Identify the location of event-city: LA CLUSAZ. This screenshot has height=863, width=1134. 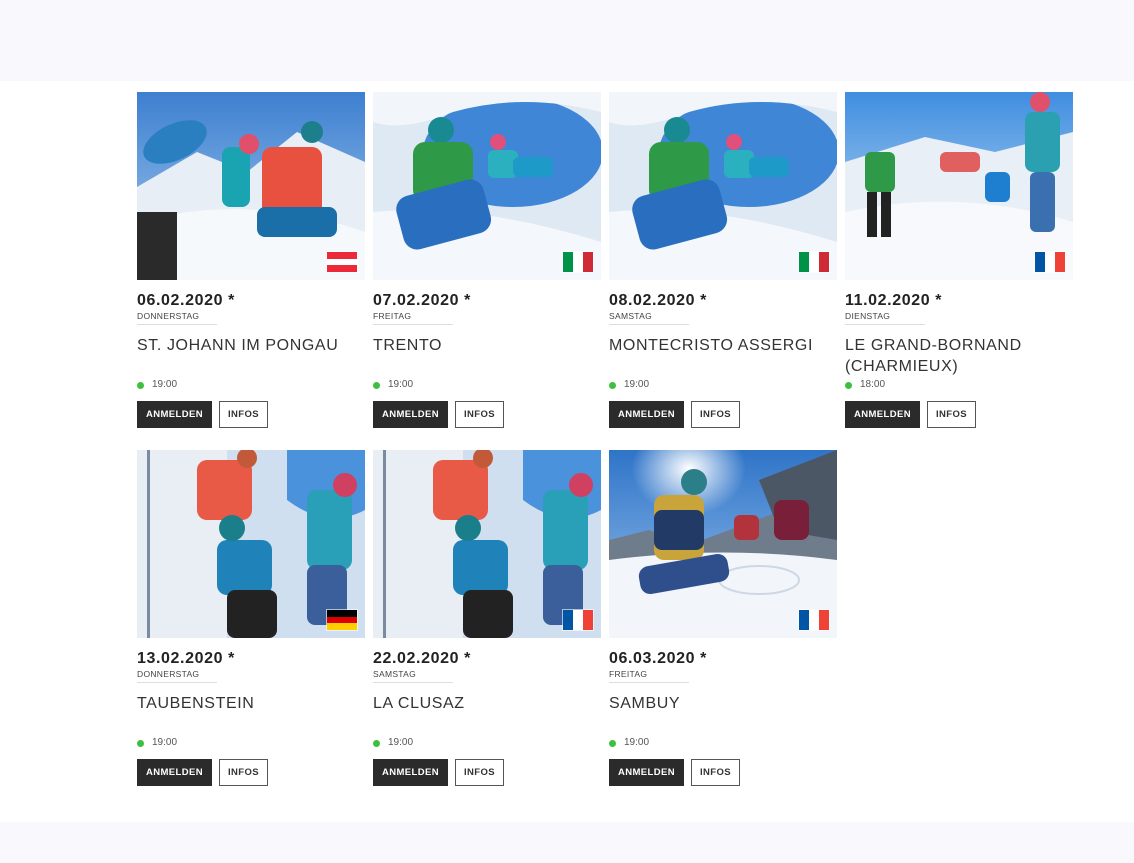
(419, 703).